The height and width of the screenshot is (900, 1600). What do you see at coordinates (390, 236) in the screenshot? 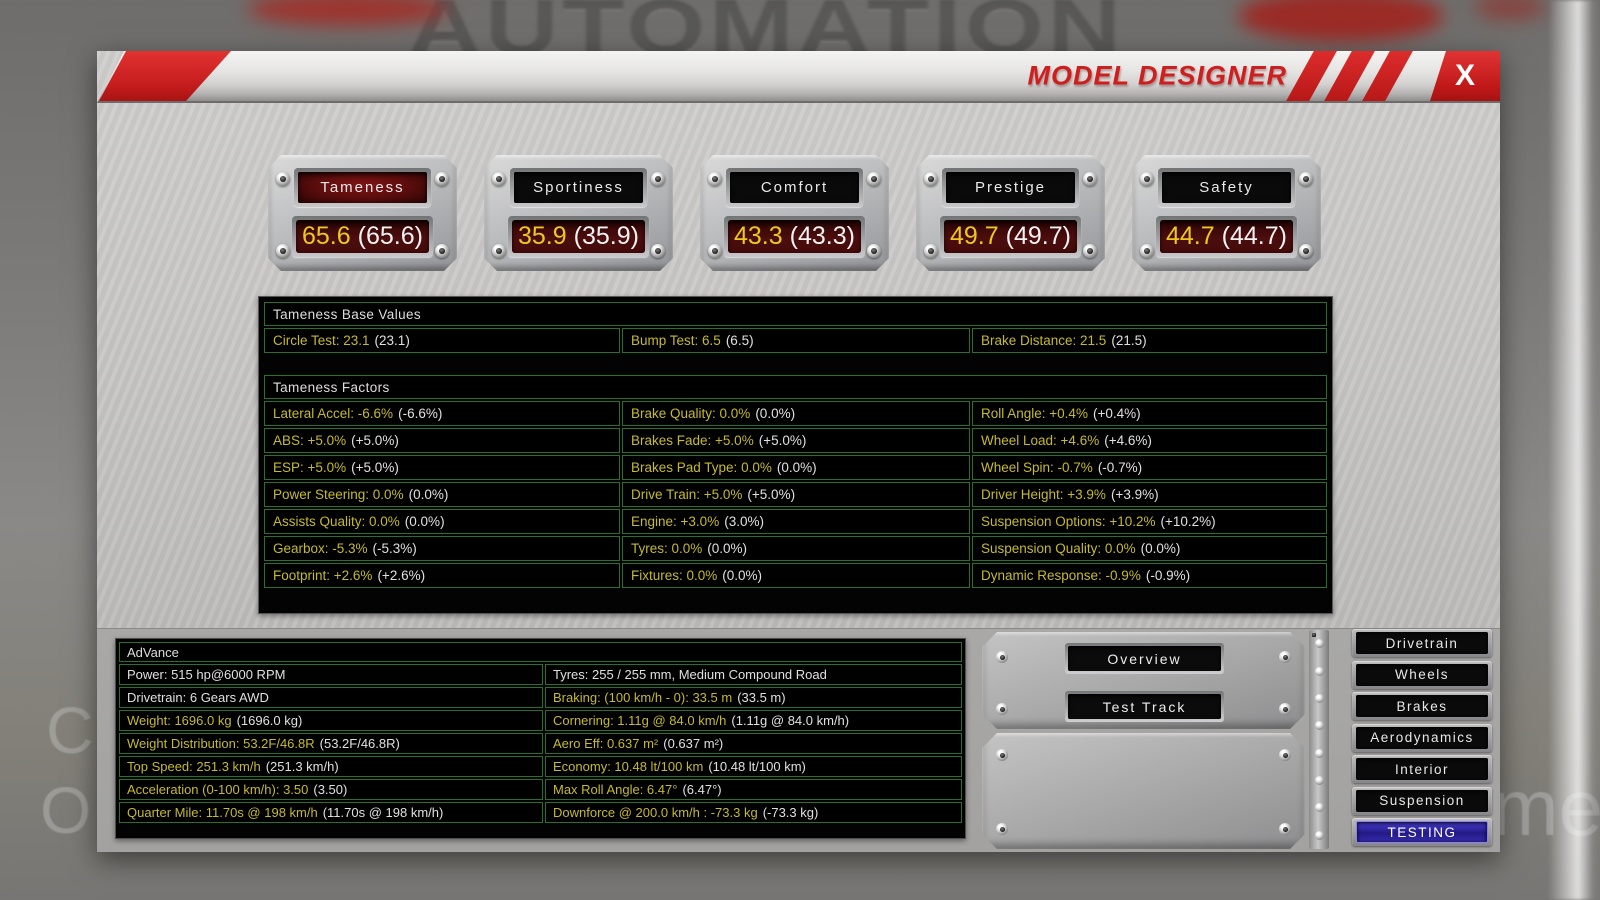
I see `gauge-value-paren: (65.6)` at bounding box center [390, 236].